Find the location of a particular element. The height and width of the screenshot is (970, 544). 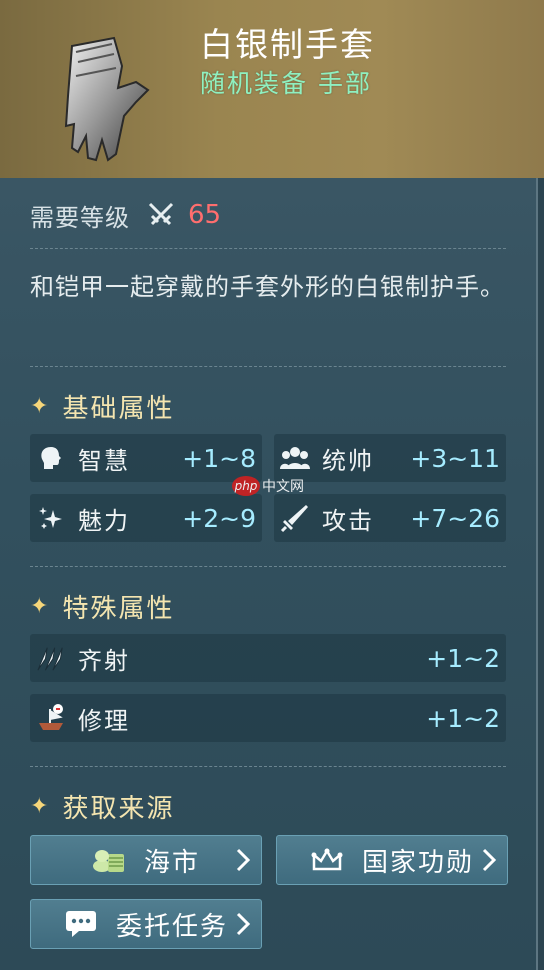

stat-value: +2~9 is located at coordinates (219, 518).